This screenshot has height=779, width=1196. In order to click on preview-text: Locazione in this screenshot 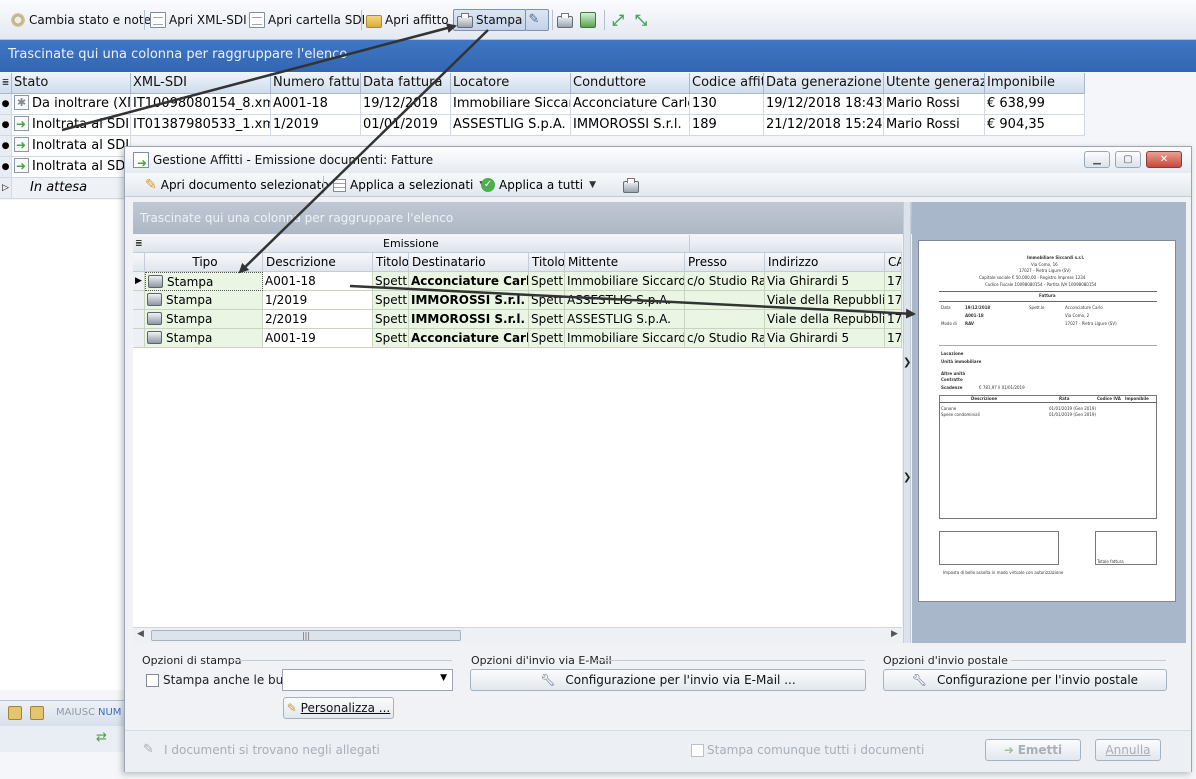, I will do `click(952, 353)`.